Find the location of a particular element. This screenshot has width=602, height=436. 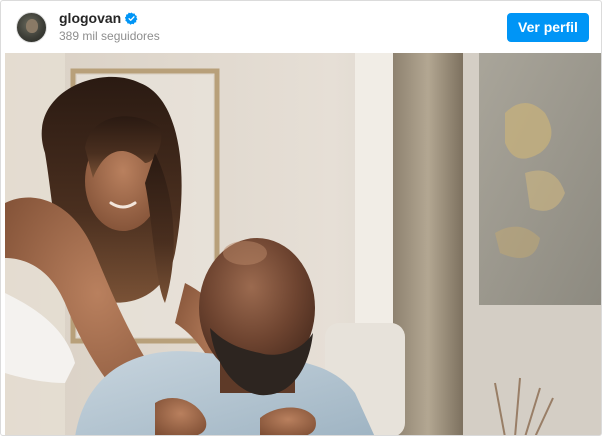

username-row: glogovan is located at coordinates (109, 18).